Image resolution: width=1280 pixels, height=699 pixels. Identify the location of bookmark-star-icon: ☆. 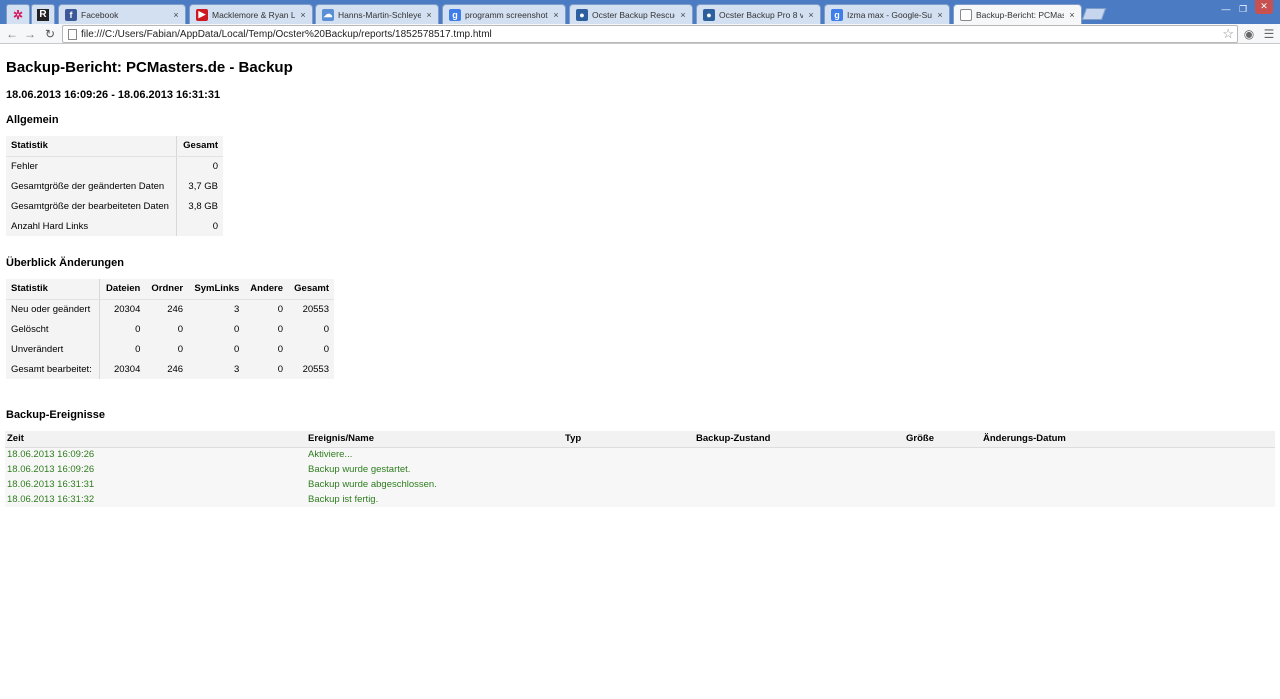
(1228, 34).